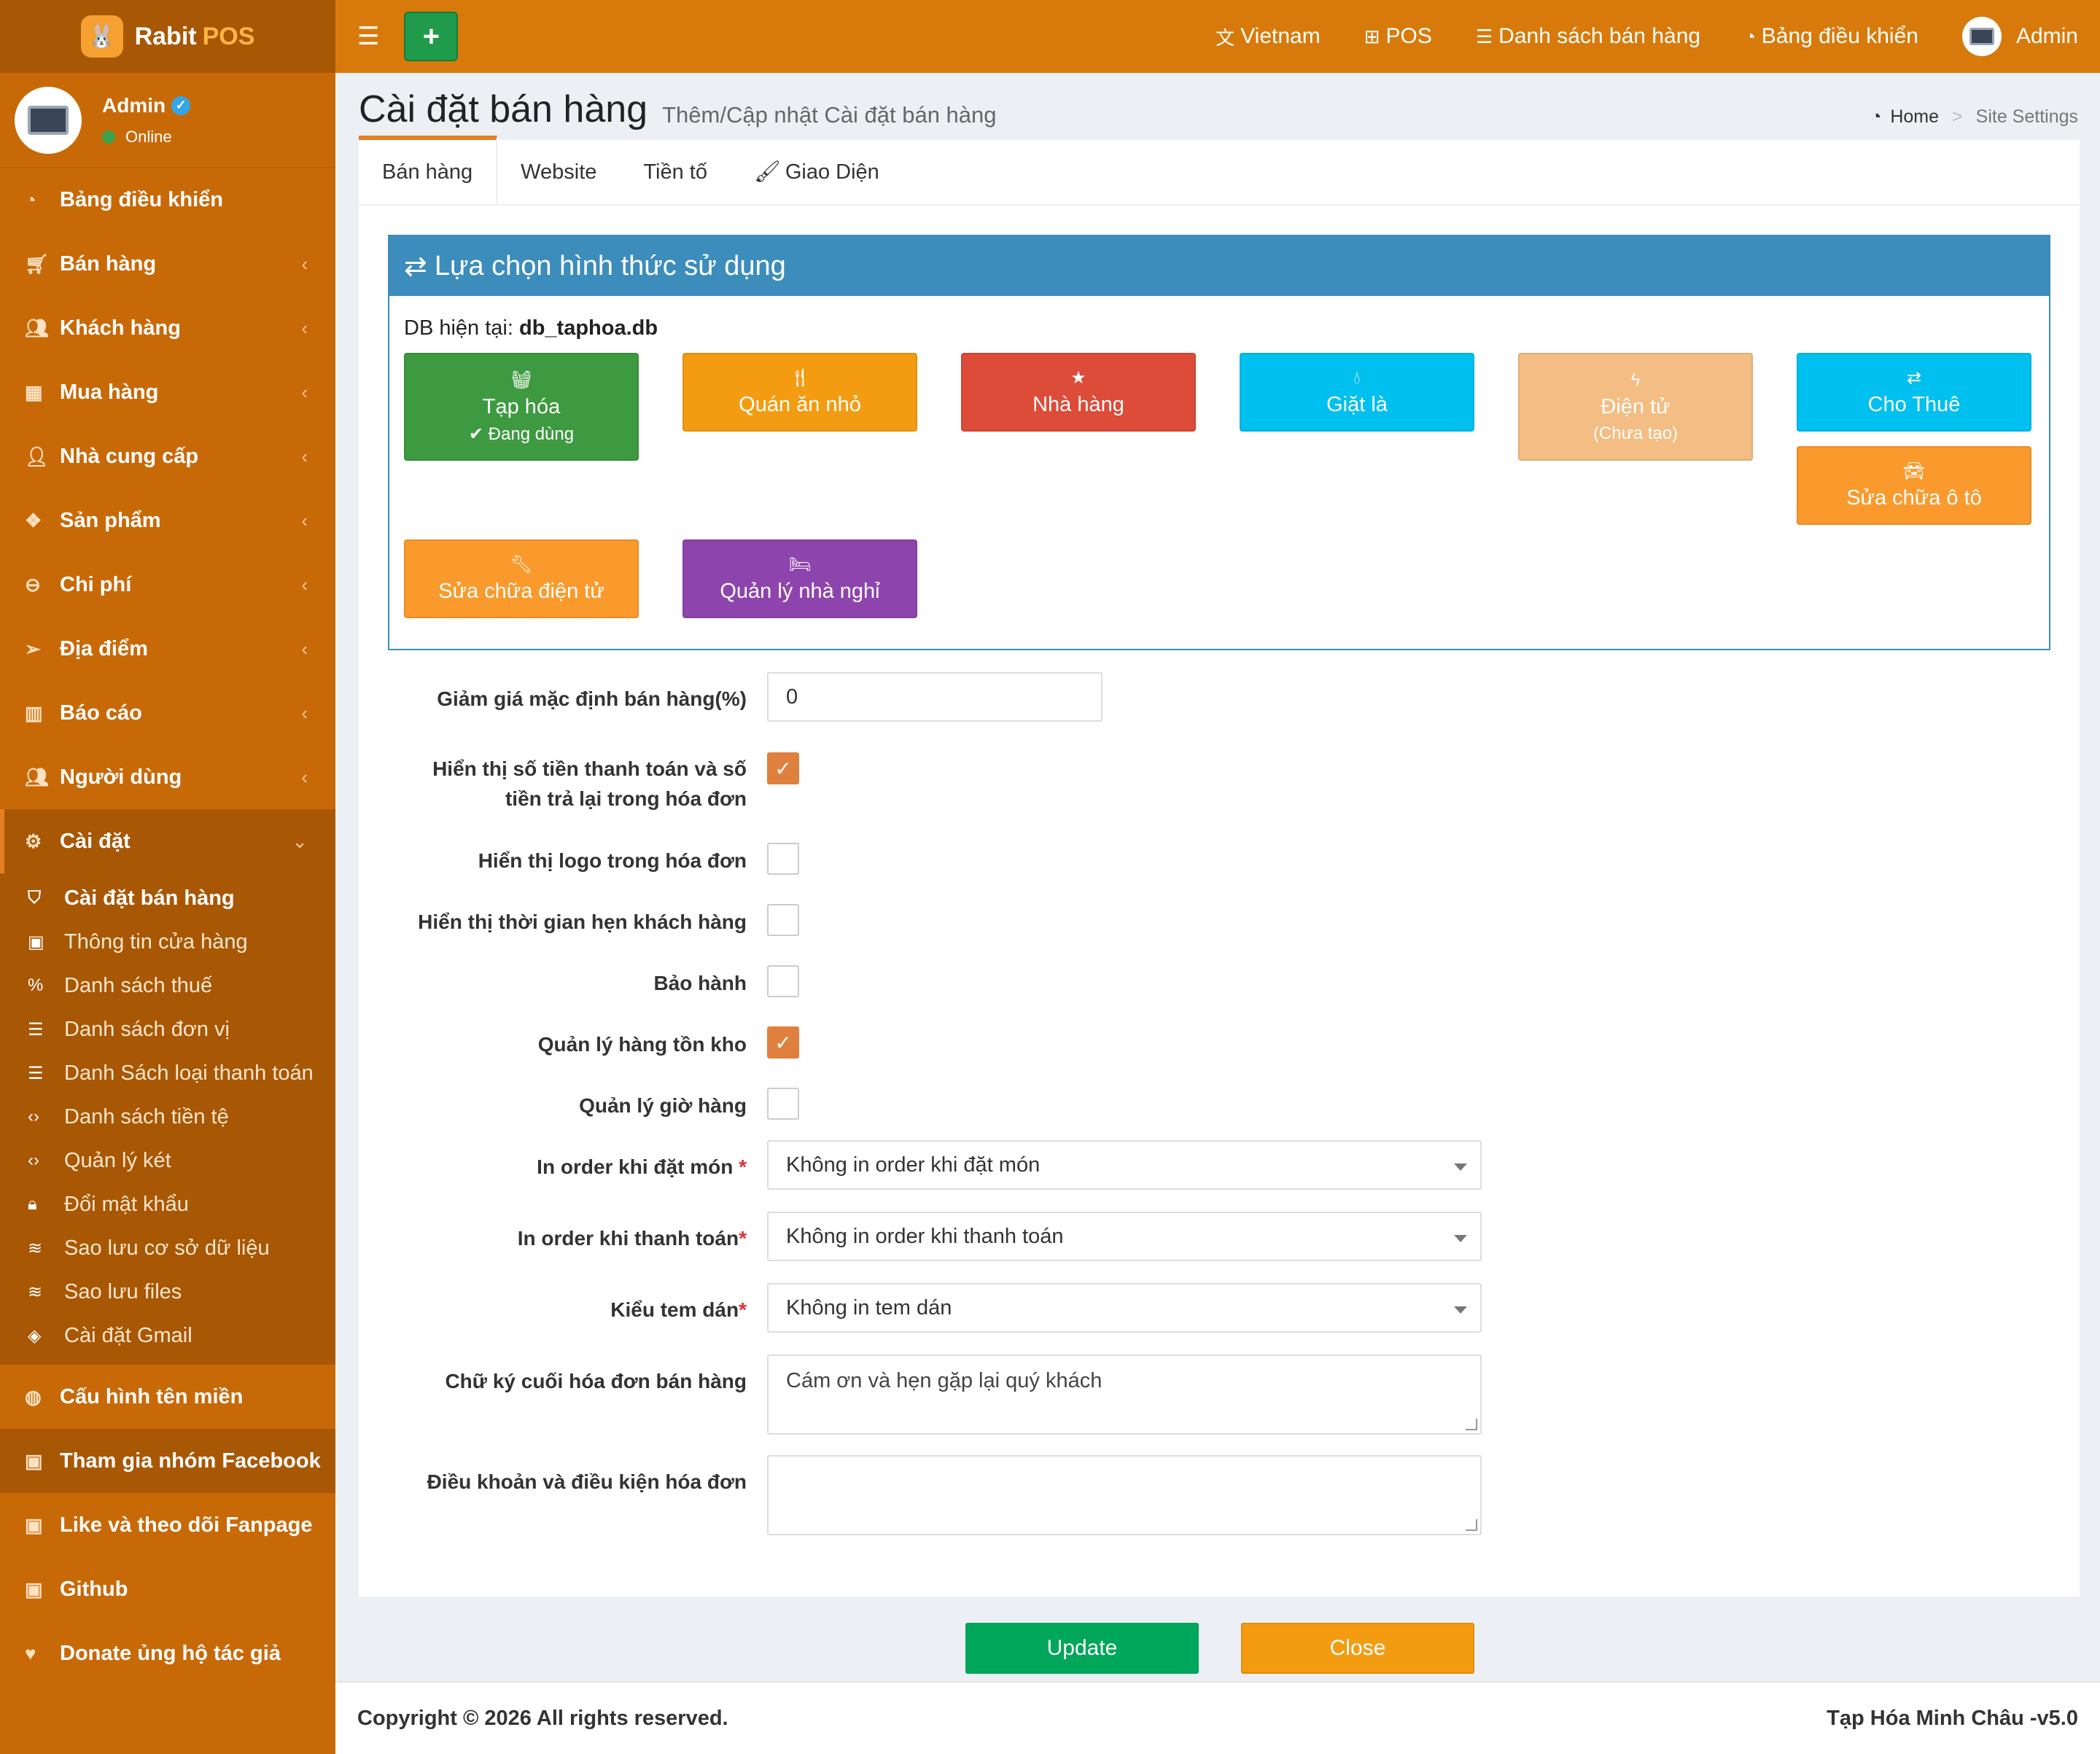  Describe the element at coordinates (167, 1397) in the screenshot. I see `sidebar-item-domain: ◍ Cấu hình tên miền` at that location.